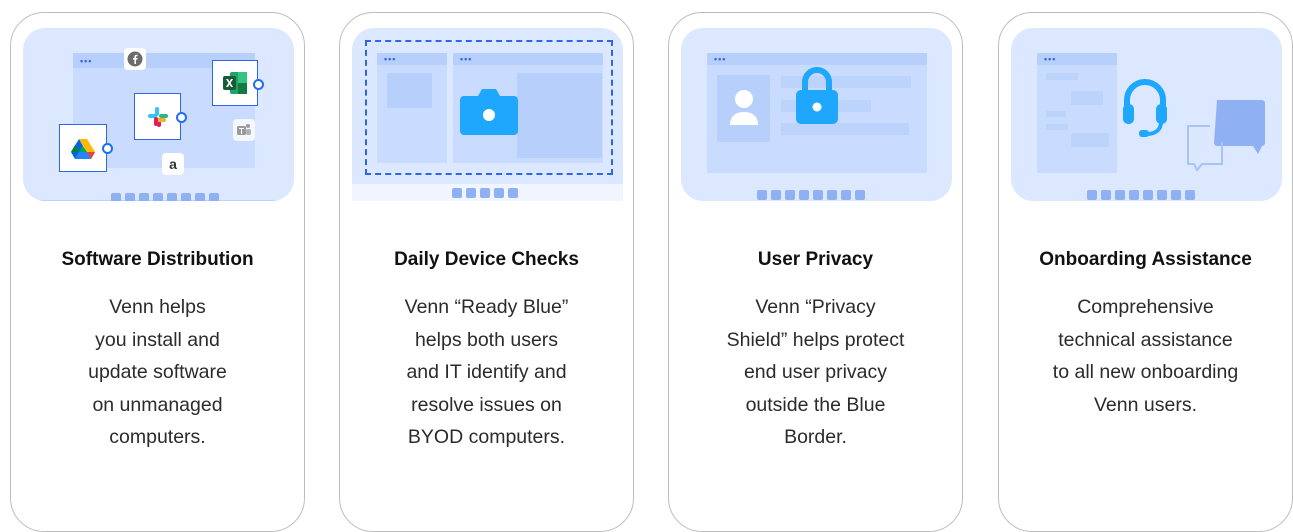 The width and height of the screenshot is (1293, 532). I want to click on excel-icon, so click(235, 83).